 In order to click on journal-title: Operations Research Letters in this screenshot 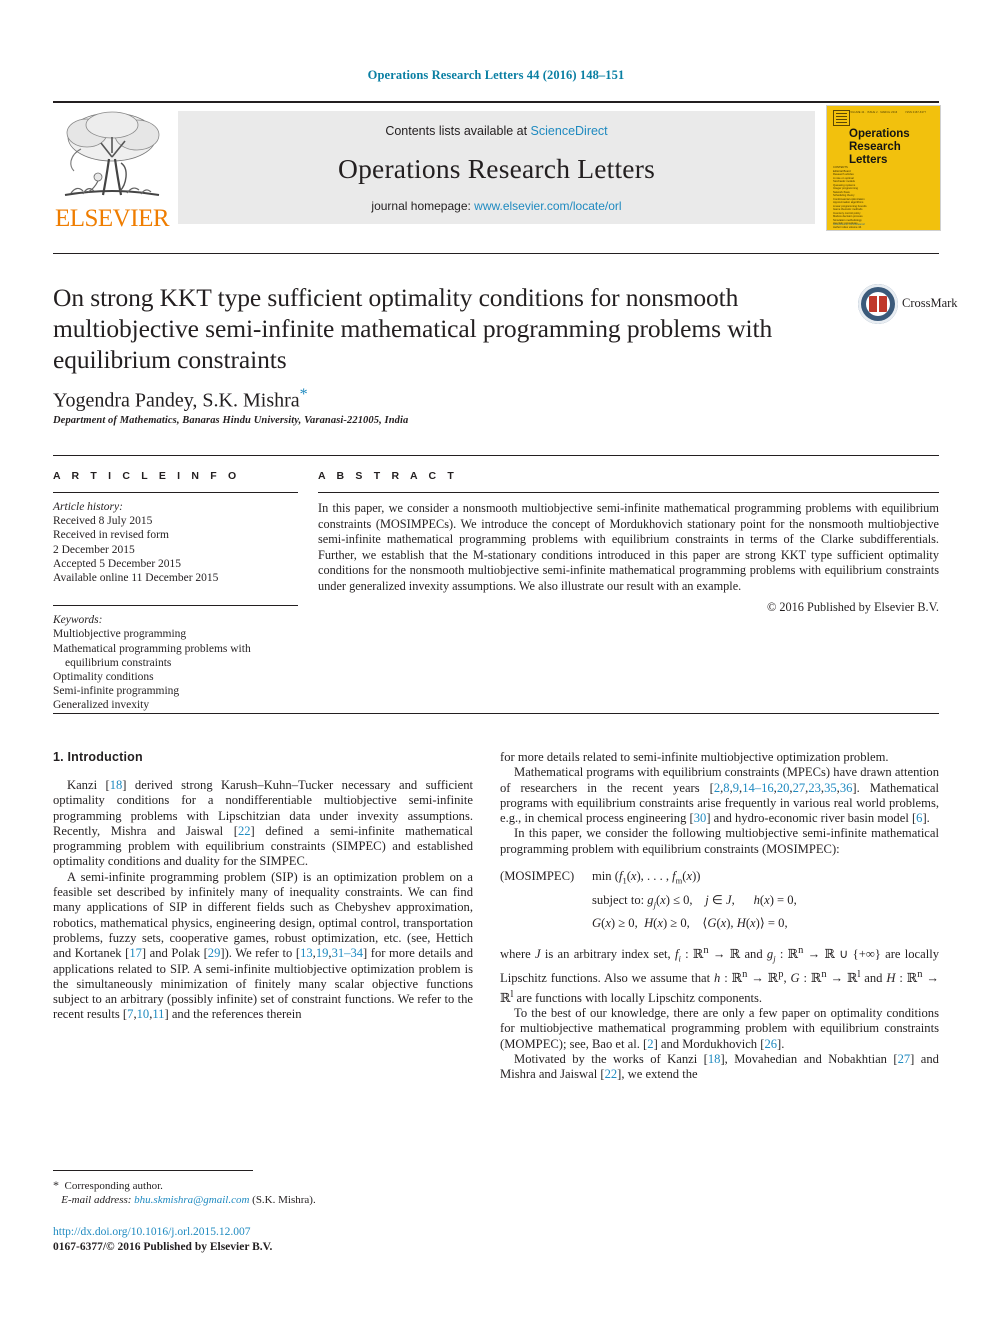, I will do `click(496, 168)`.